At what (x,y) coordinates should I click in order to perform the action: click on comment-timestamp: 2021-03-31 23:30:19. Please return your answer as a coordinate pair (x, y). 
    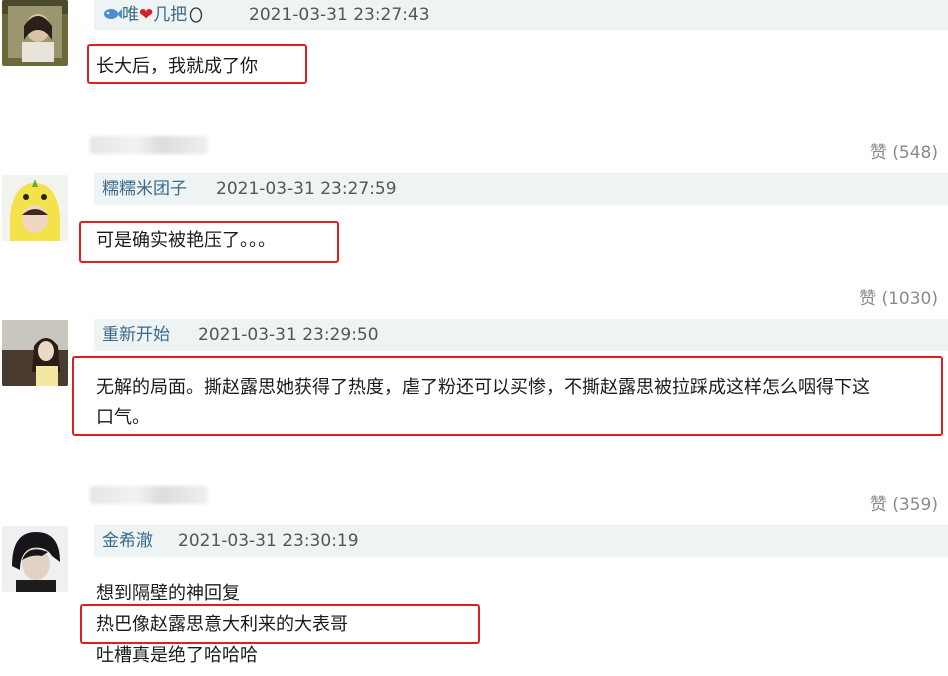
    Looking at the image, I should click on (268, 541).